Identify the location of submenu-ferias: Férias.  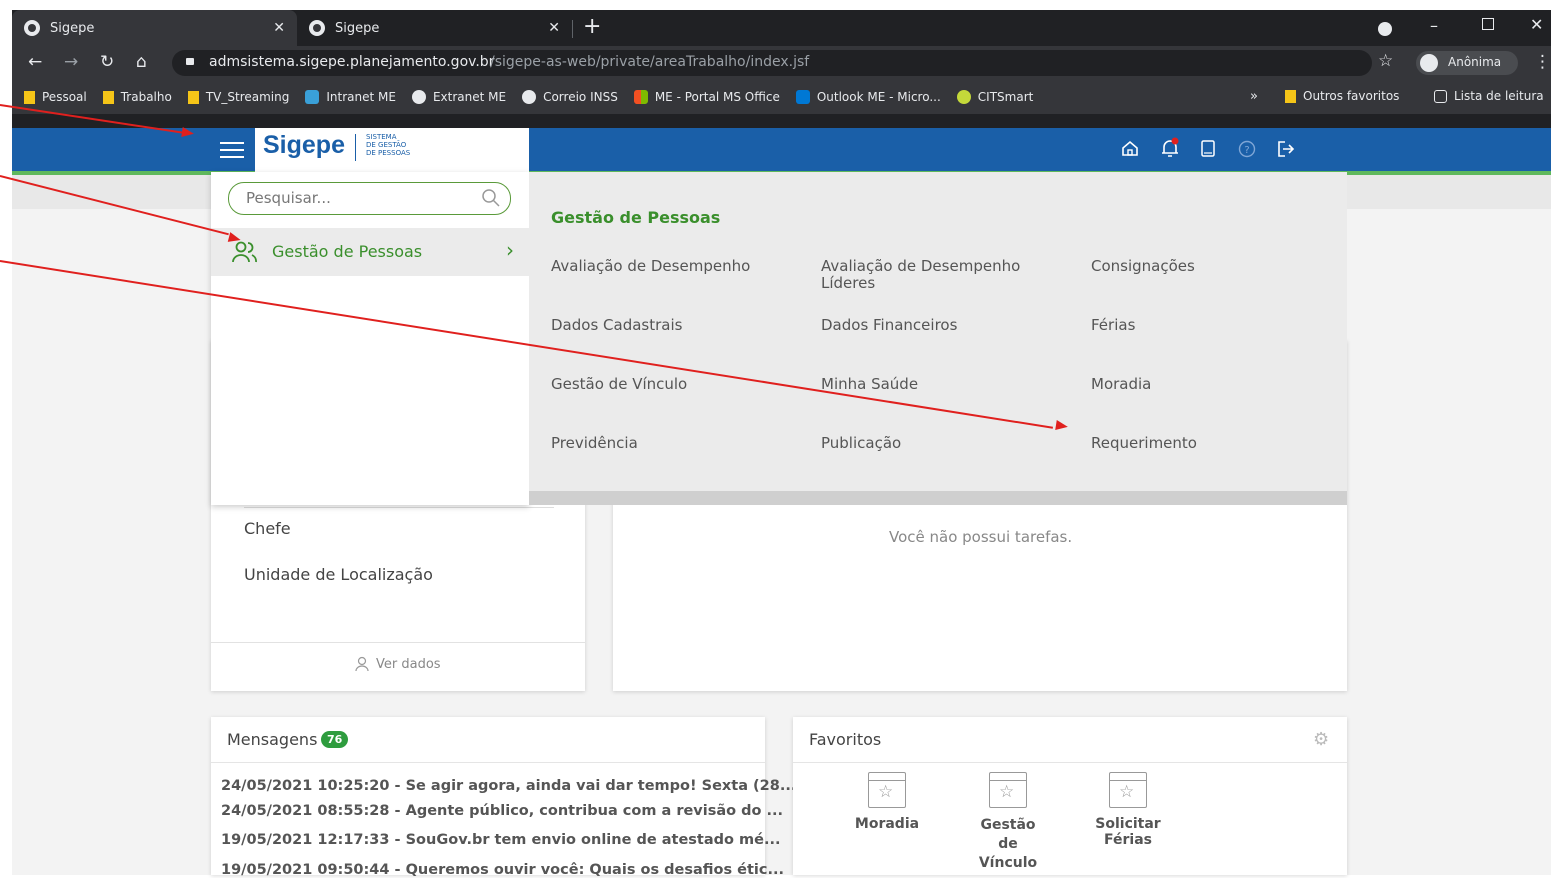
(1113, 325).